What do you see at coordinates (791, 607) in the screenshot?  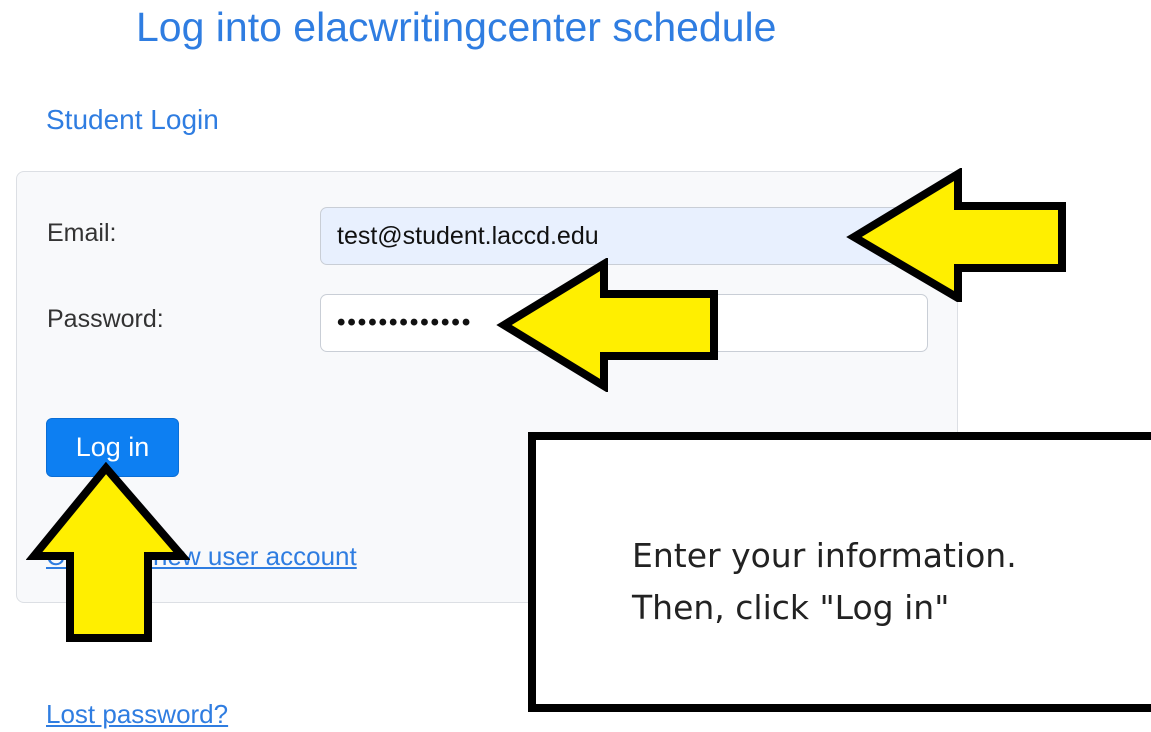 I see `instruction-line-2: Then, click "Log in"` at bounding box center [791, 607].